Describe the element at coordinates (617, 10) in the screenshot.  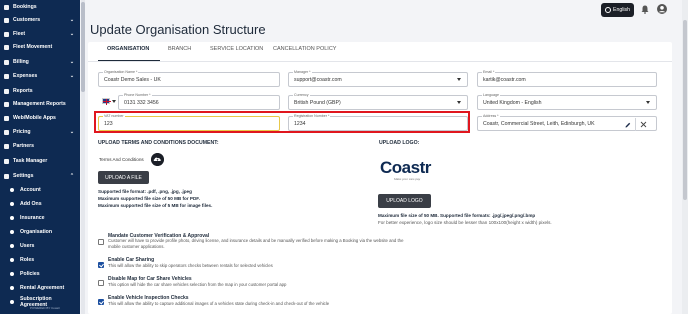
I see `language-button: English` at that location.